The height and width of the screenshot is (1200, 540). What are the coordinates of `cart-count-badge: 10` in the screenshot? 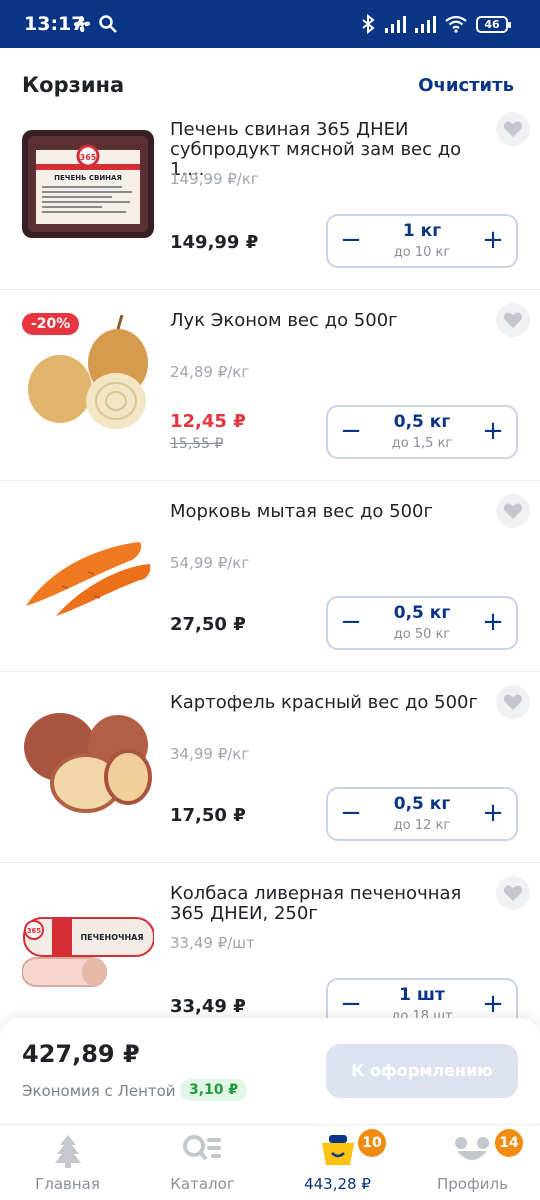 It's located at (372, 1143).